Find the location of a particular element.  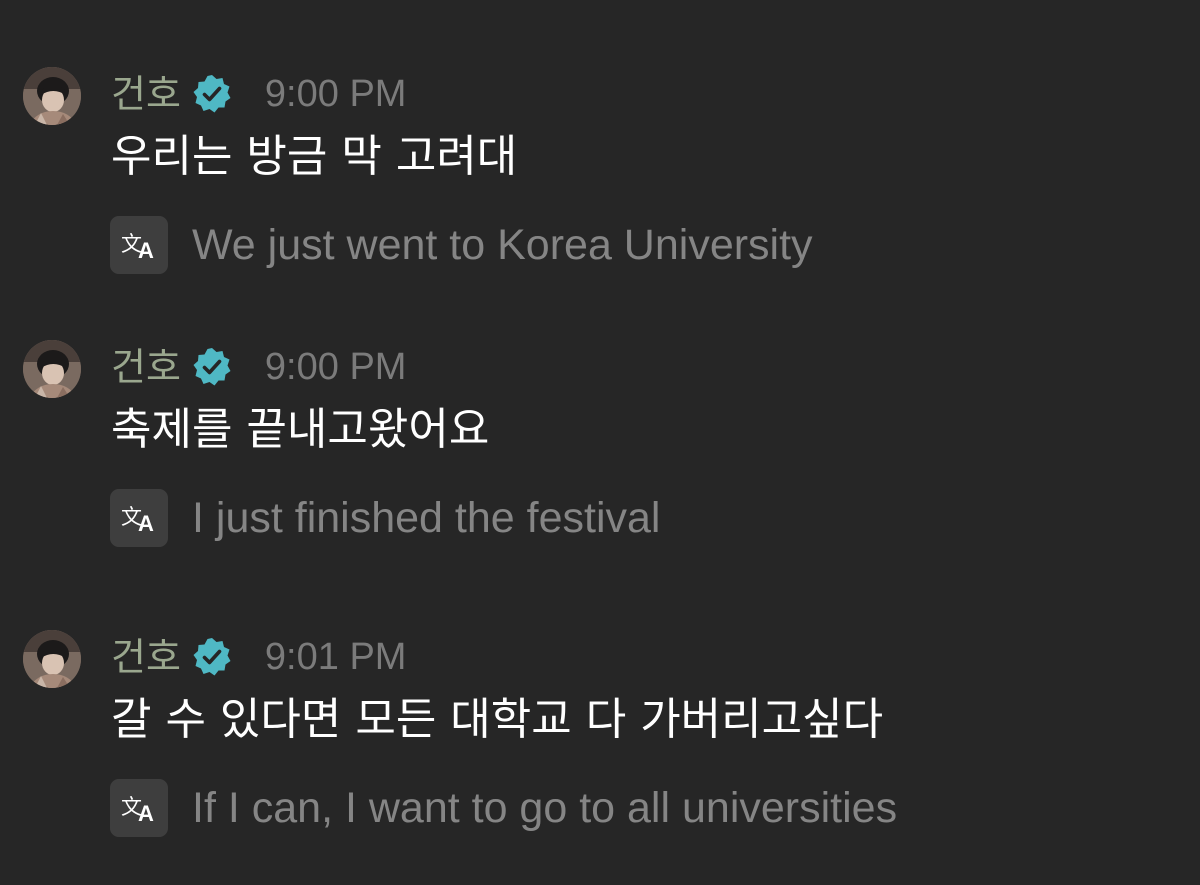

translated-text: We just went to Korea University is located at coordinates (502, 245).